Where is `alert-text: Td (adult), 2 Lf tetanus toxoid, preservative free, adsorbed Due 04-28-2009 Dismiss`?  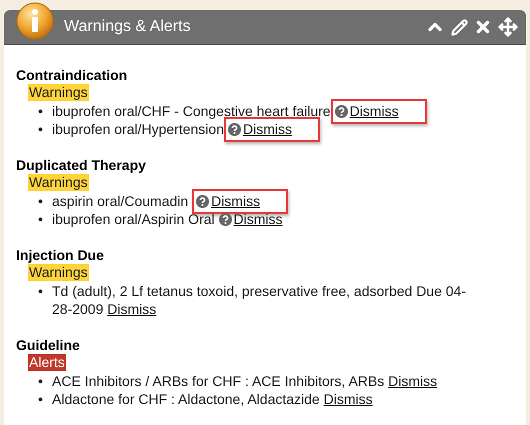
alert-text: Td (adult), 2 Lf tetanus toxoid, preservative free, adsorbed Due 04-28-2009 Dismiss is located at coordinates (260, 300).